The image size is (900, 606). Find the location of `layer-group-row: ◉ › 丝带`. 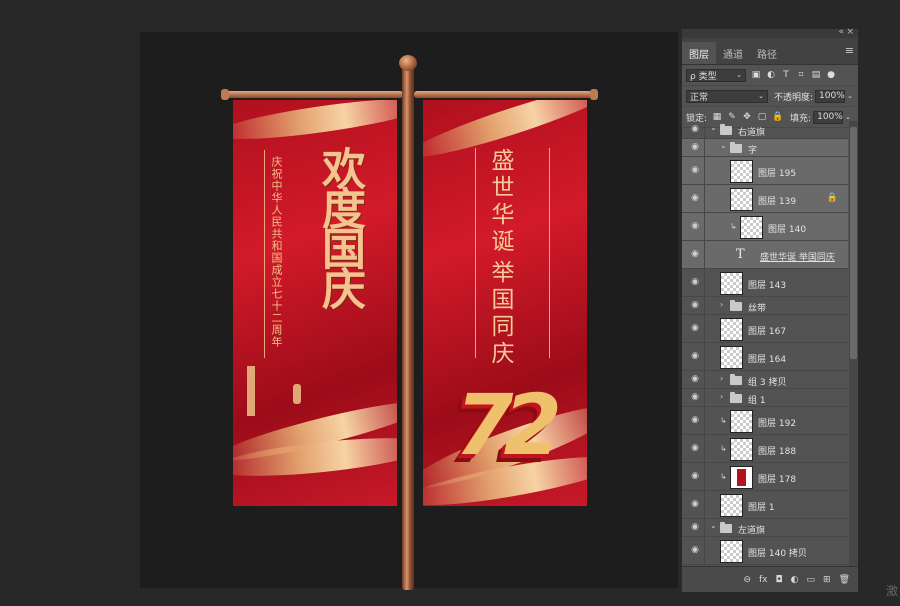

layer-group-row: ◉ › 丝带 is located at coordinates (765, 306).